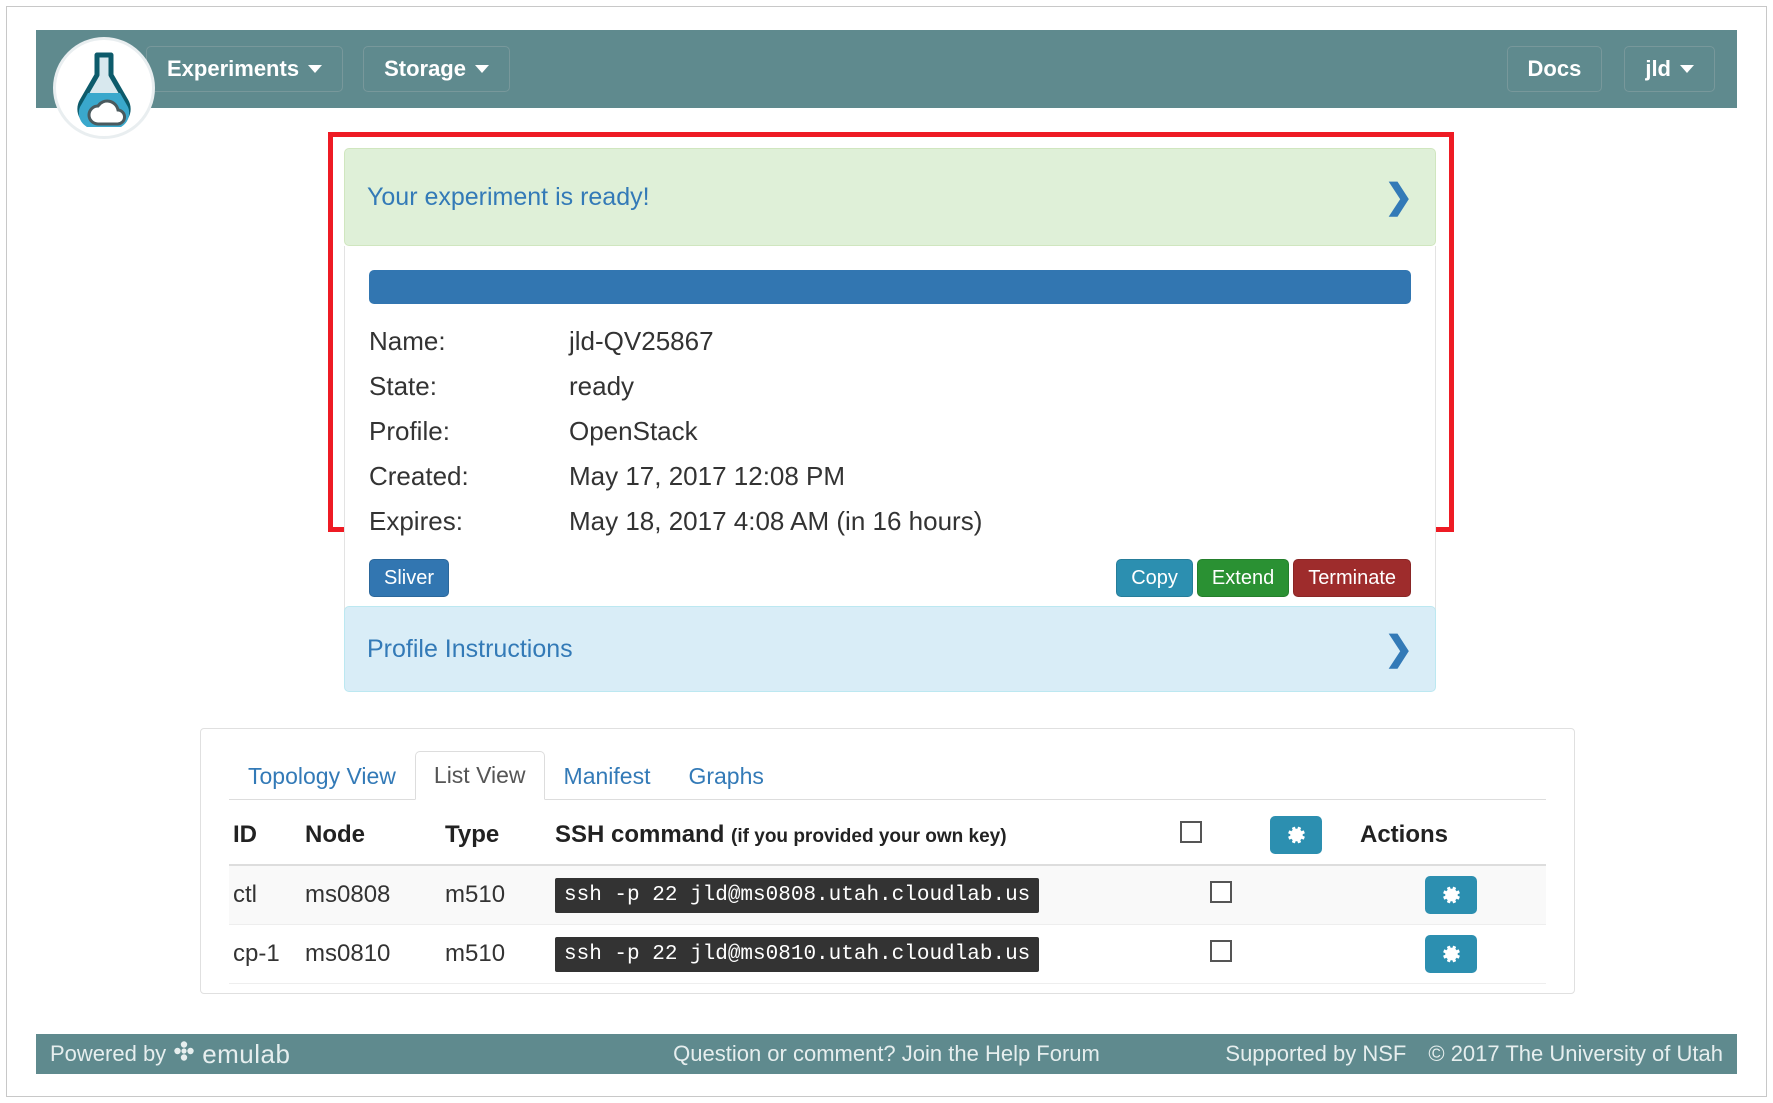 The width and height of the screenshot is (1773, 1103). Describe the element at coordinates (707, 476) in the screenshot. I see `detail-value-created: May 17, 2017 12:08 PM` at that location.